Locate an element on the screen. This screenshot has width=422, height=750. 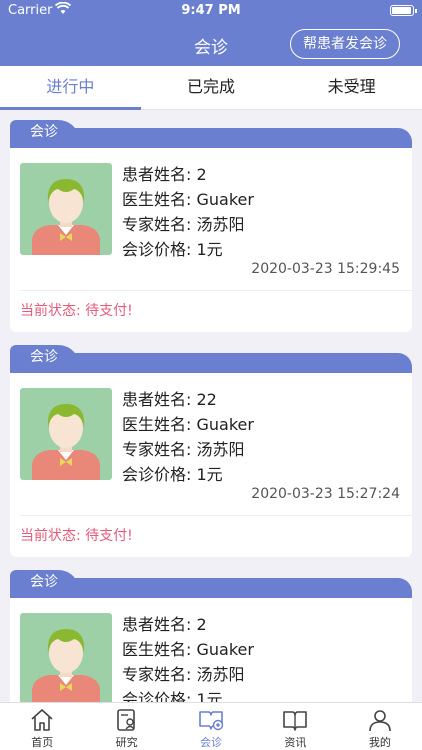
tab-in-progress: 进行中 is located at coordinates (70, 88).